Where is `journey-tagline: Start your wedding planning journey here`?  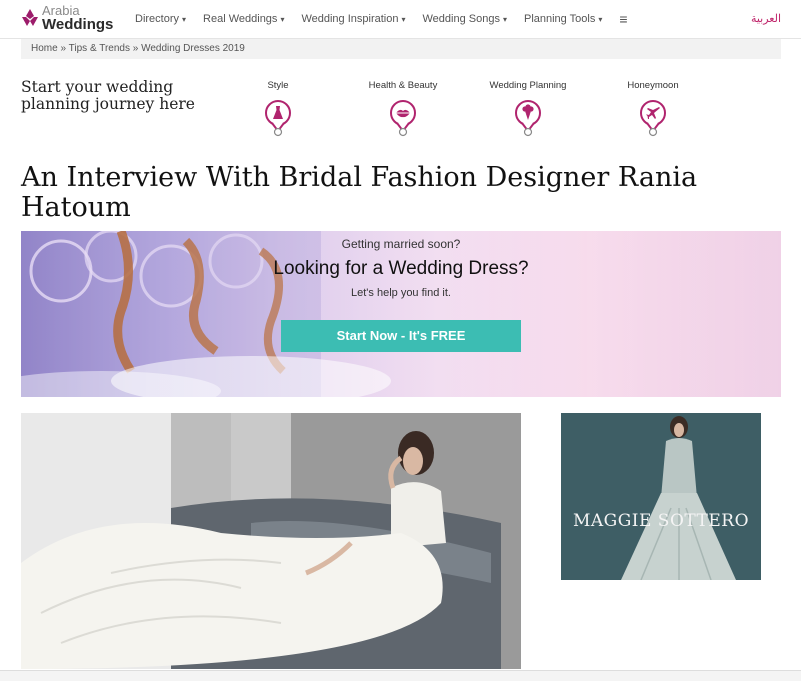
journey-tagline: Start your wedding planning journey here is located at coordinates (108, 95).